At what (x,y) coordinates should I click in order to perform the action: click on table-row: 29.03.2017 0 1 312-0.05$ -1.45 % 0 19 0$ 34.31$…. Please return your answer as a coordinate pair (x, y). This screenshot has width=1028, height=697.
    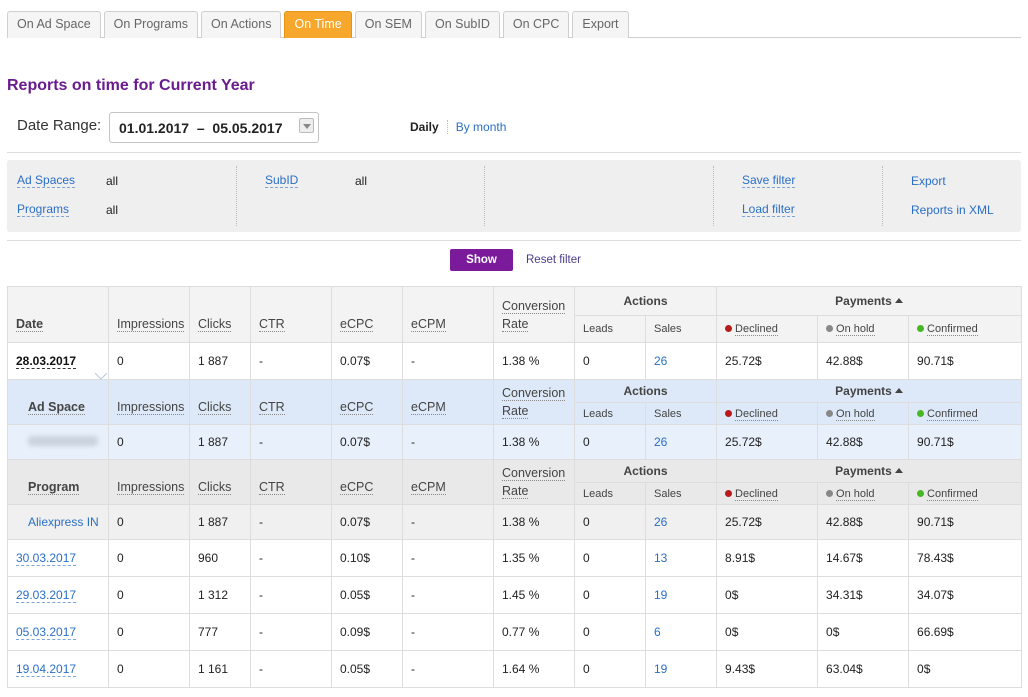
    Looking at the image, I should click on (515, 595).